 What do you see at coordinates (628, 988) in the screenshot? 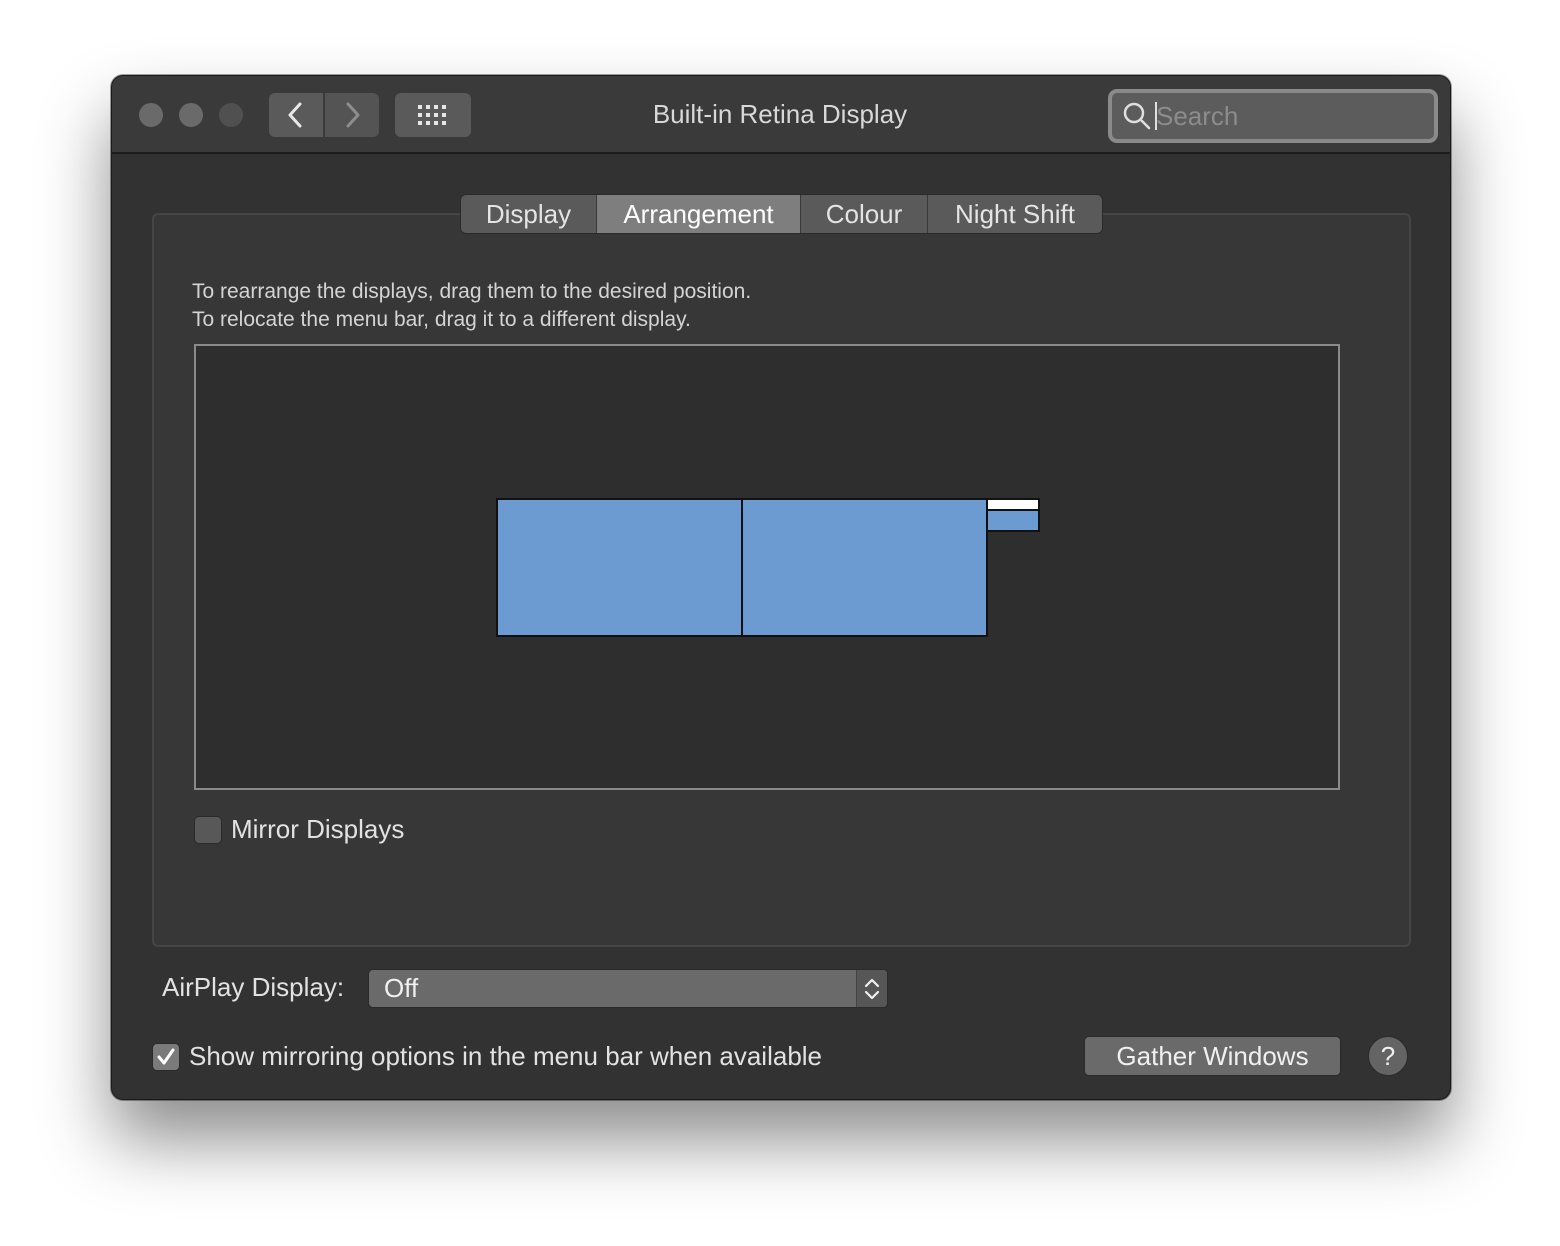
I see `airplay-select: Off` at bounding box center [628, 988].